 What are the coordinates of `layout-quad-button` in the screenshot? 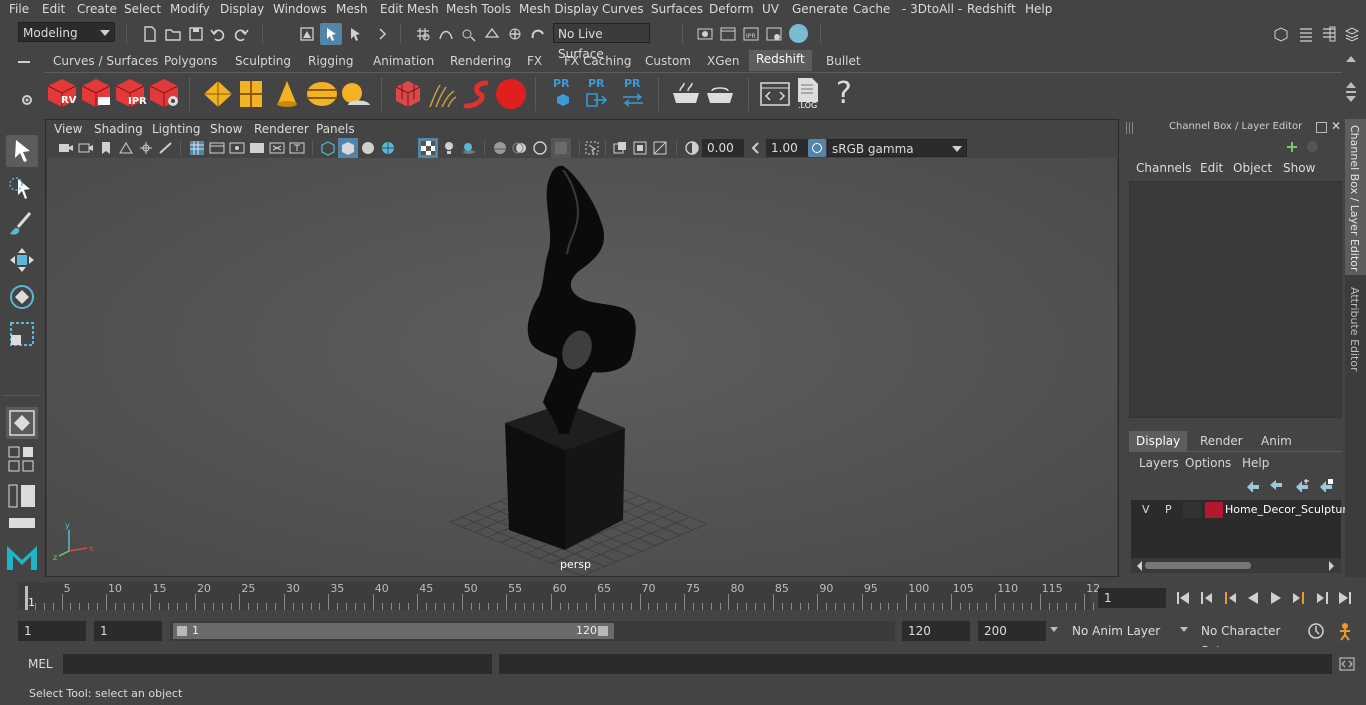 It's located at (22, 460).